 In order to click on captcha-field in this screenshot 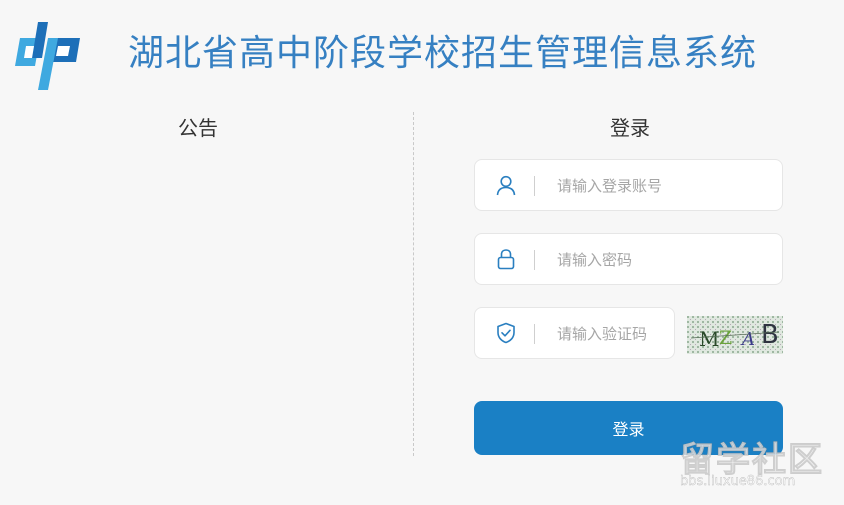, I will do `click(574, 333)`.